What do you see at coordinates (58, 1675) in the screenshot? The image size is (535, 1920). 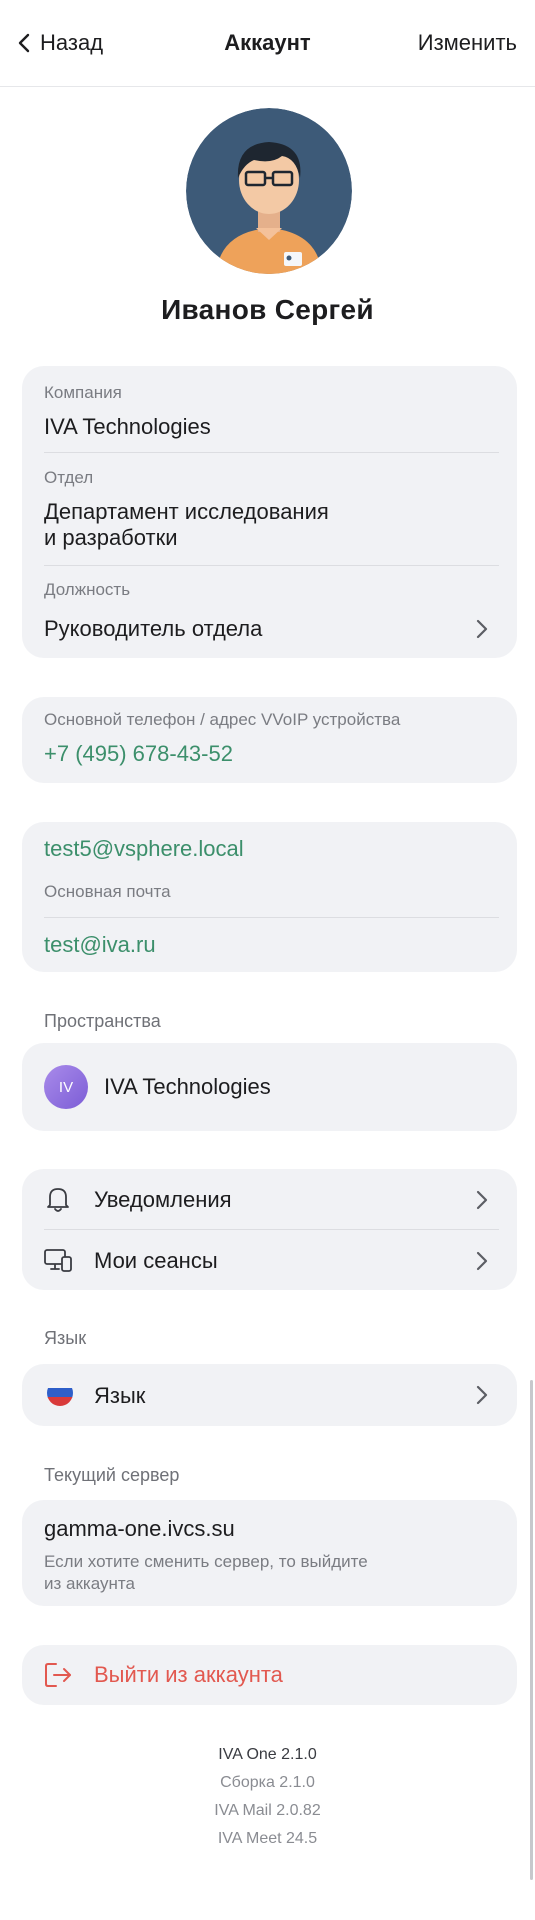 I see `logout-icon` at bounding box center [58, 1675].